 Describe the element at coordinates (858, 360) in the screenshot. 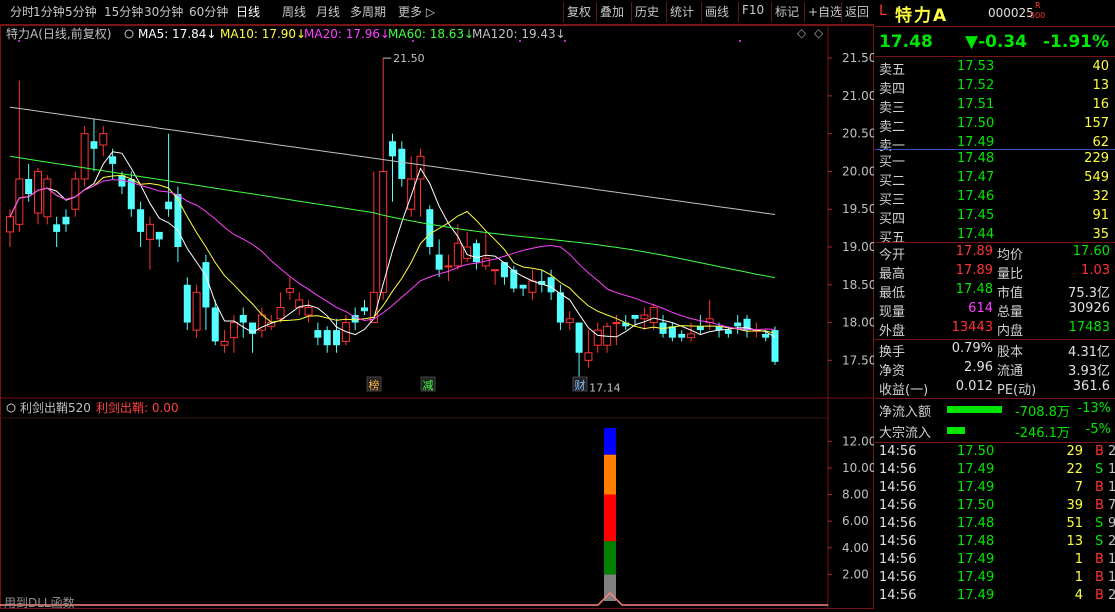

I see `price-tick-label: 17.50` at that location.